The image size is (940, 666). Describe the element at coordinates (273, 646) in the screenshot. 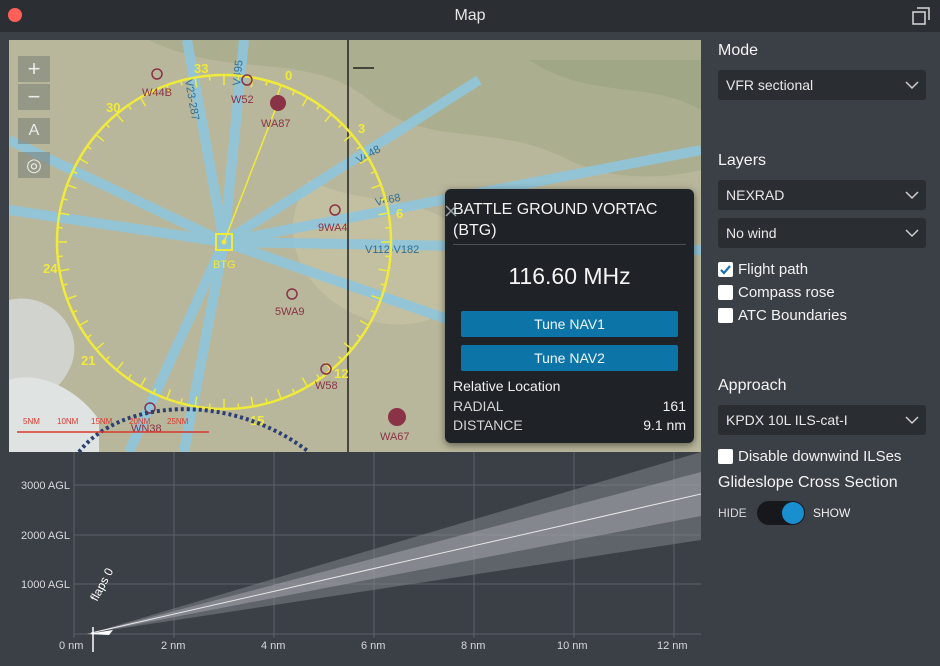

I see `distance-tick: 4 nm` at that location.